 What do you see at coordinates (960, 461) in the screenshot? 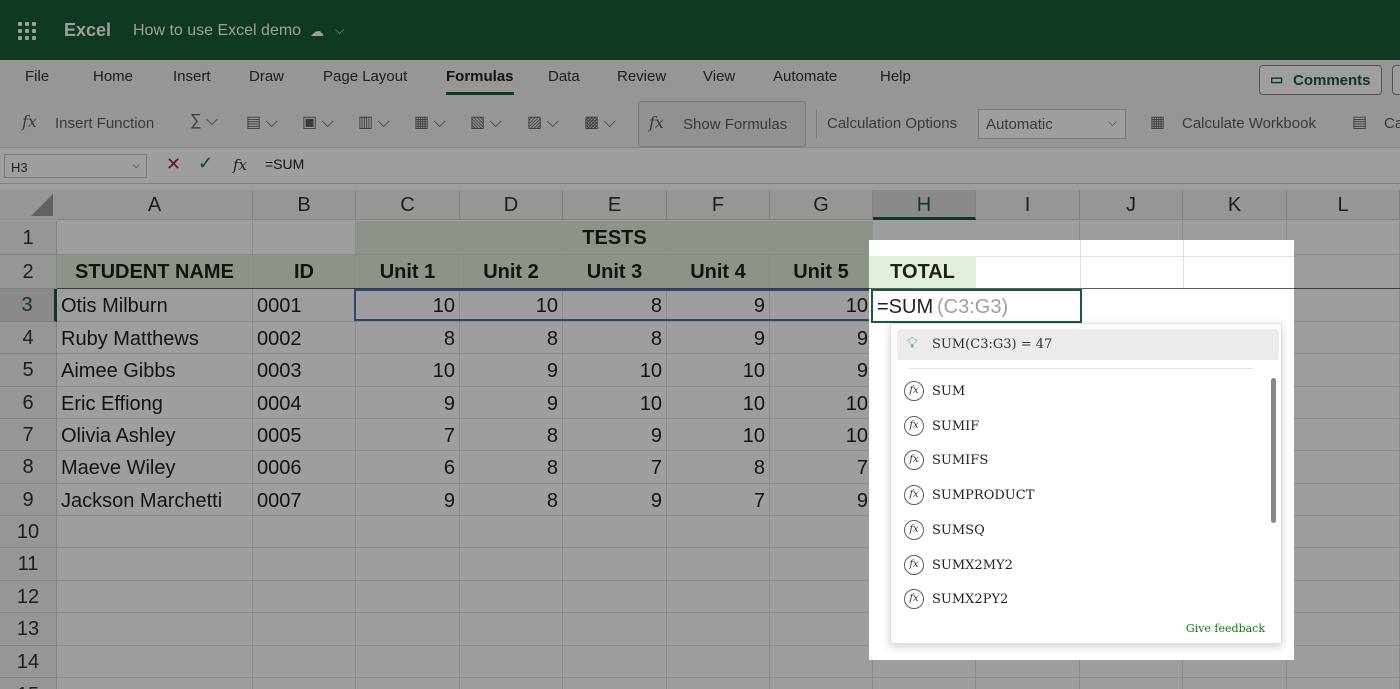
I see `function-name: SUMIFS` at bounding box center [960, 461].